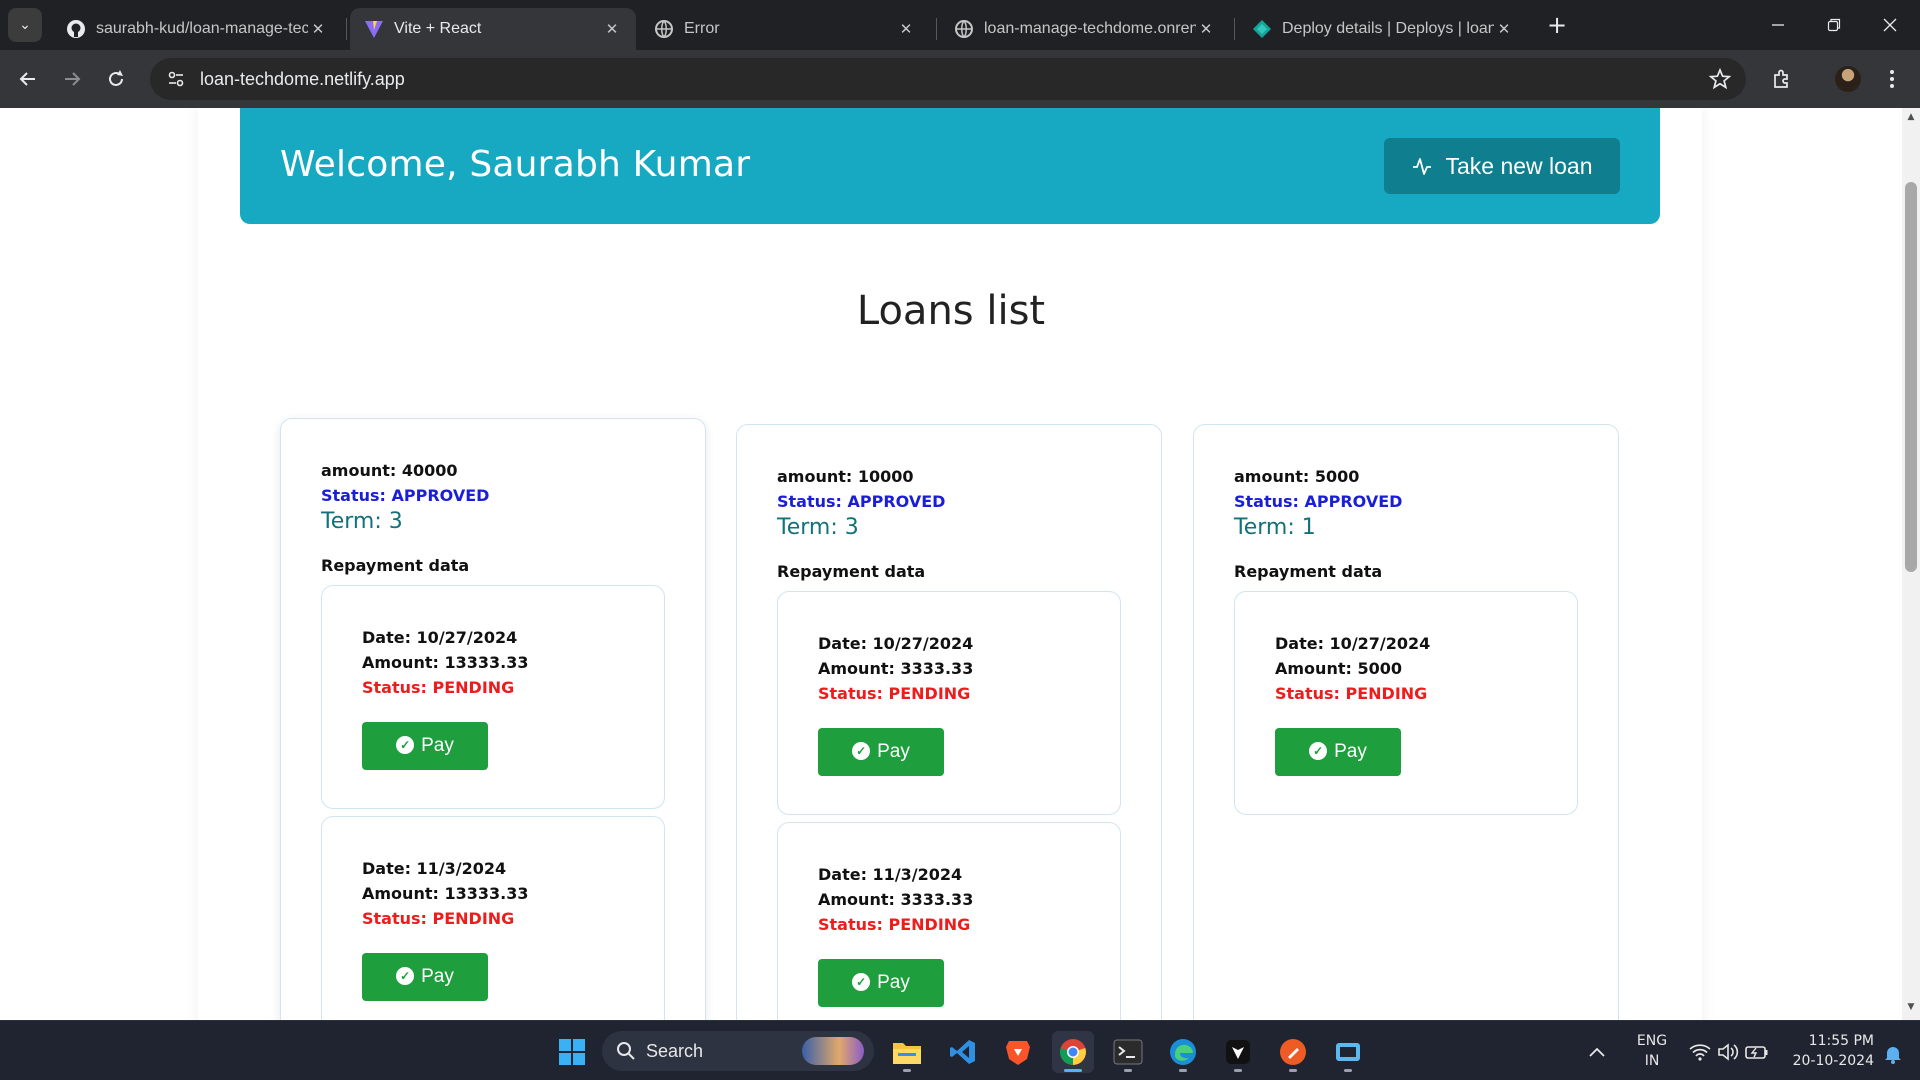 The height and width of the screenshot is (1080, 1920). I want to click on chrome-icon, so click(1073, 1052).